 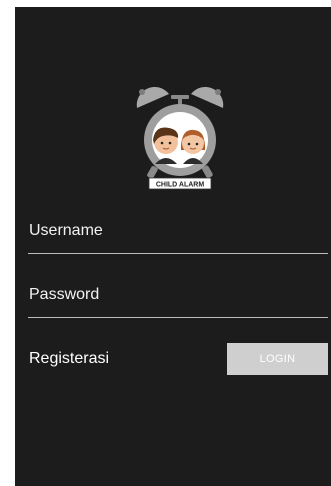 I want to click on password-input, so click(x=178, y=298).